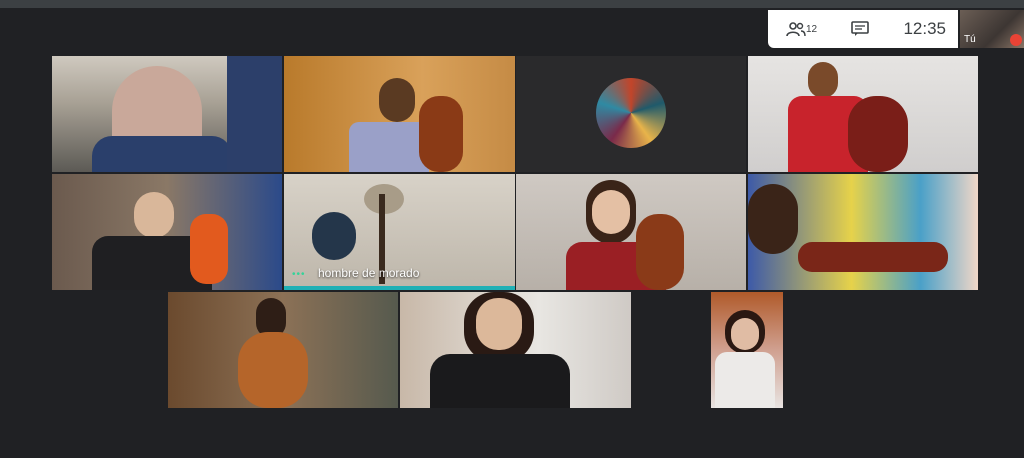 Image resolution: width=1024 pixels, height=458 pixels. I want to click on self-label: Tú, so click(970, 39).